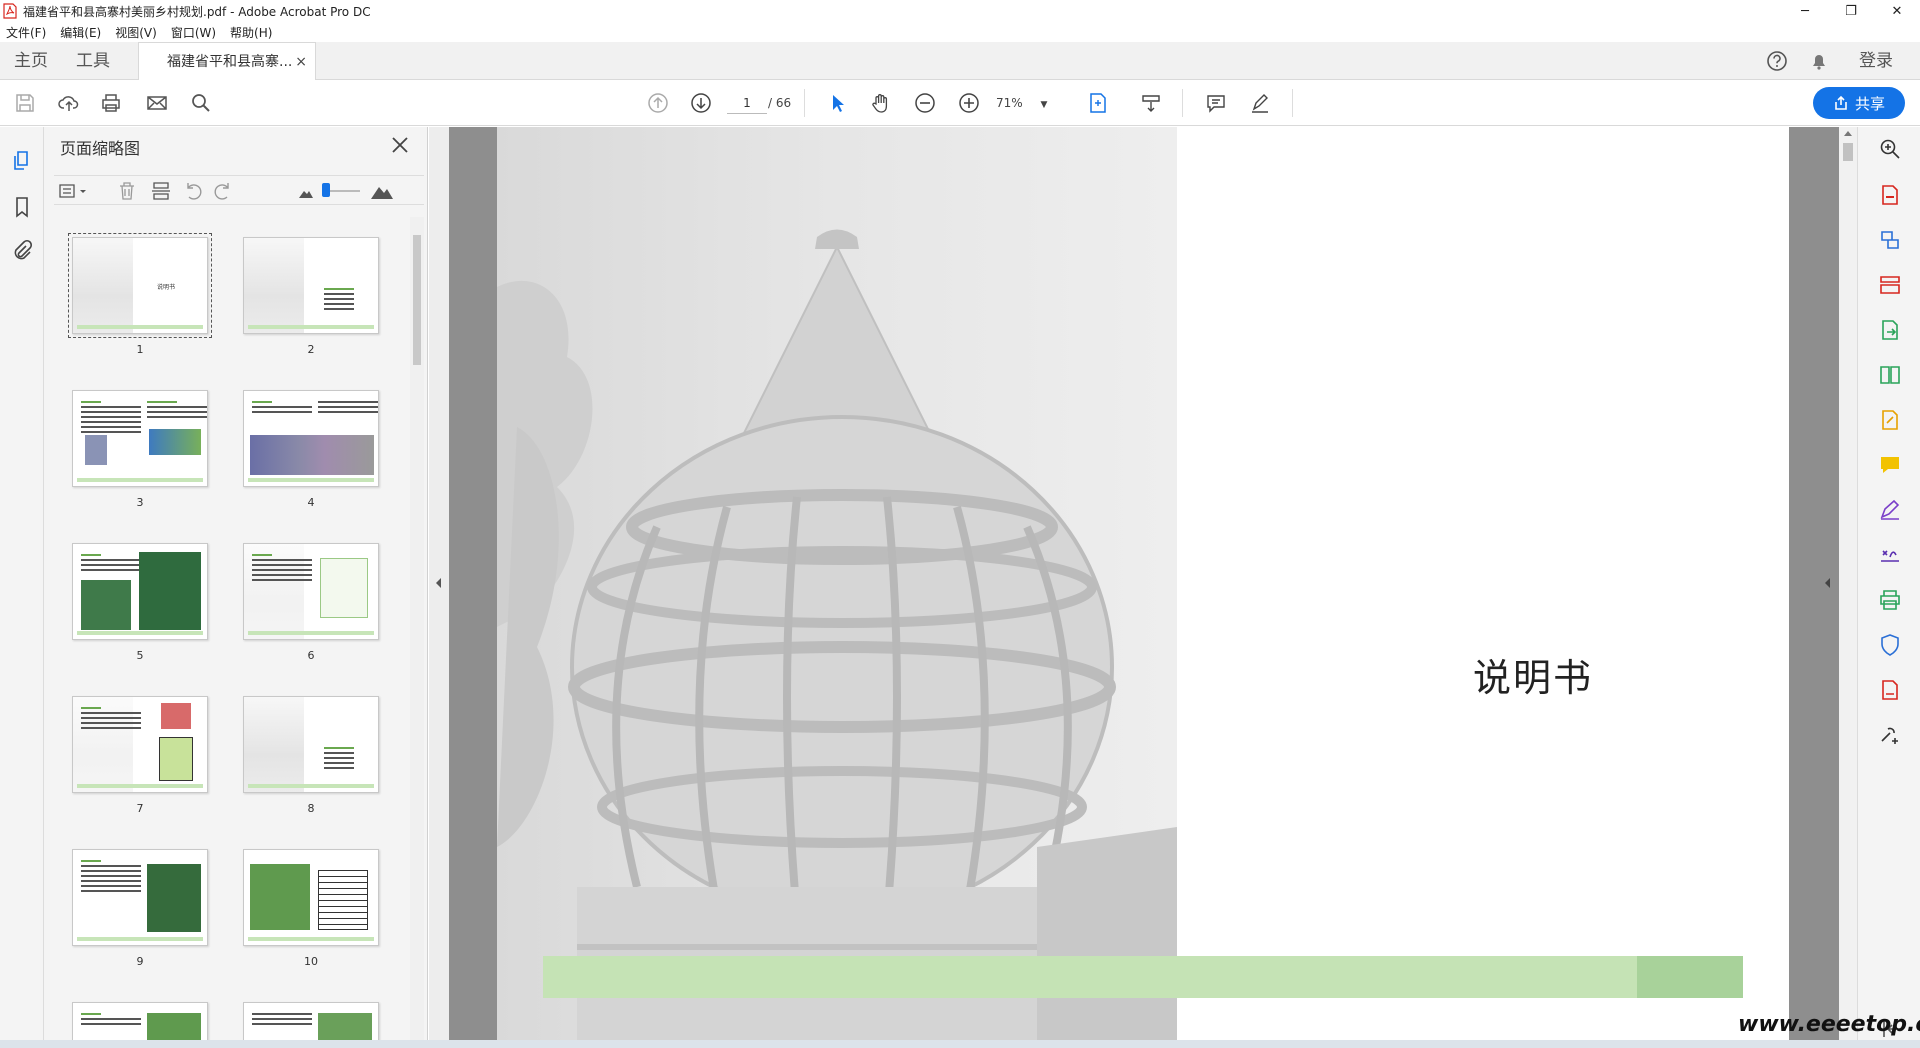  What do you see at coordinates (111, 103) in the screenshot?
I see `print-icon` at bounding box center [111, 103].